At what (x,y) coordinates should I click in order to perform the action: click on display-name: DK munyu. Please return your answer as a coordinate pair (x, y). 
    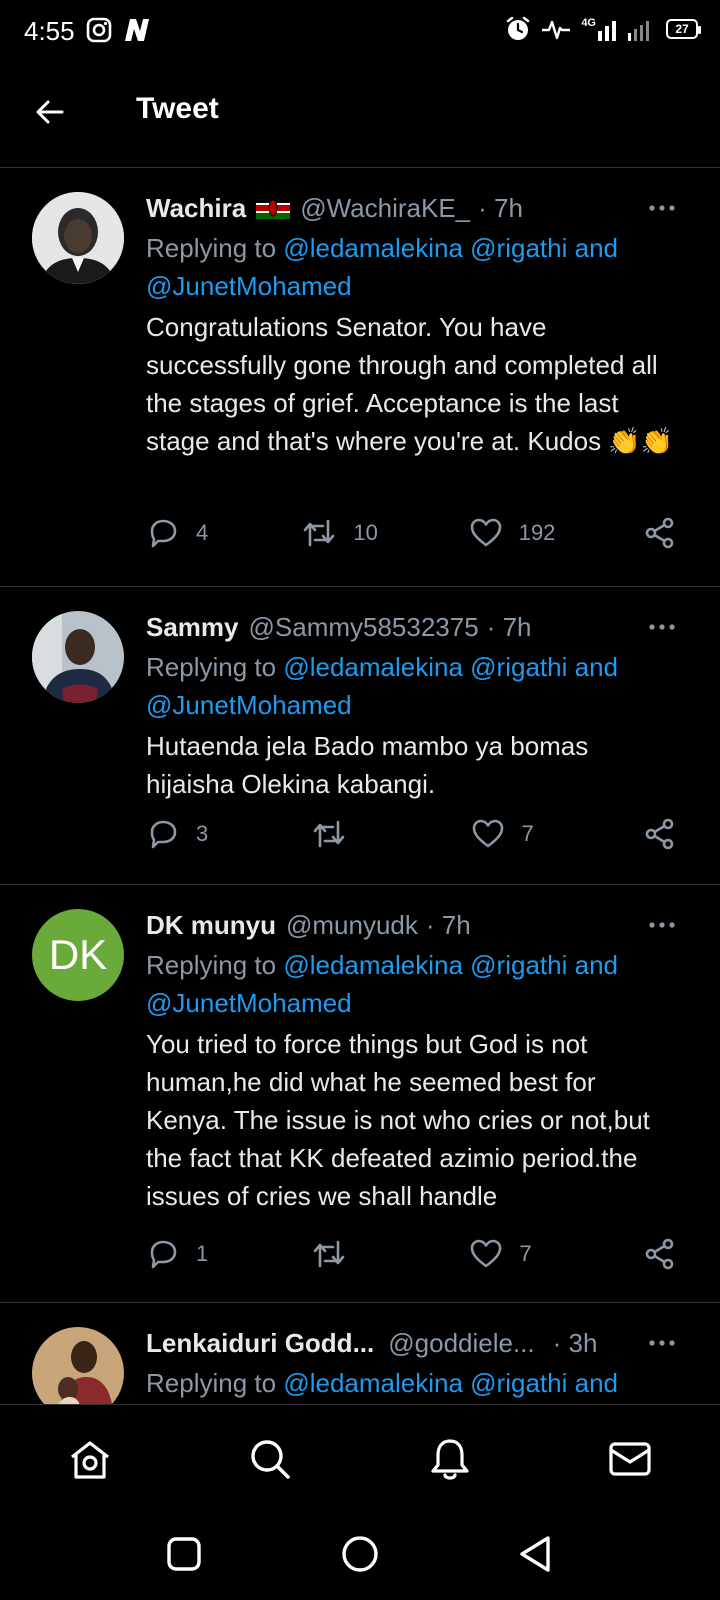
    Looking at the image, I should click on (211, 925).